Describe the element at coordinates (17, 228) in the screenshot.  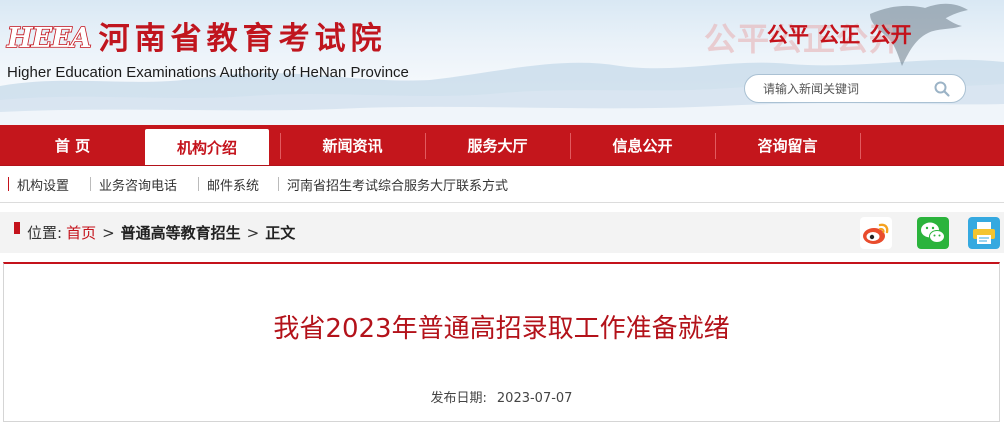
I see `breadcrumb-marker` at that location.